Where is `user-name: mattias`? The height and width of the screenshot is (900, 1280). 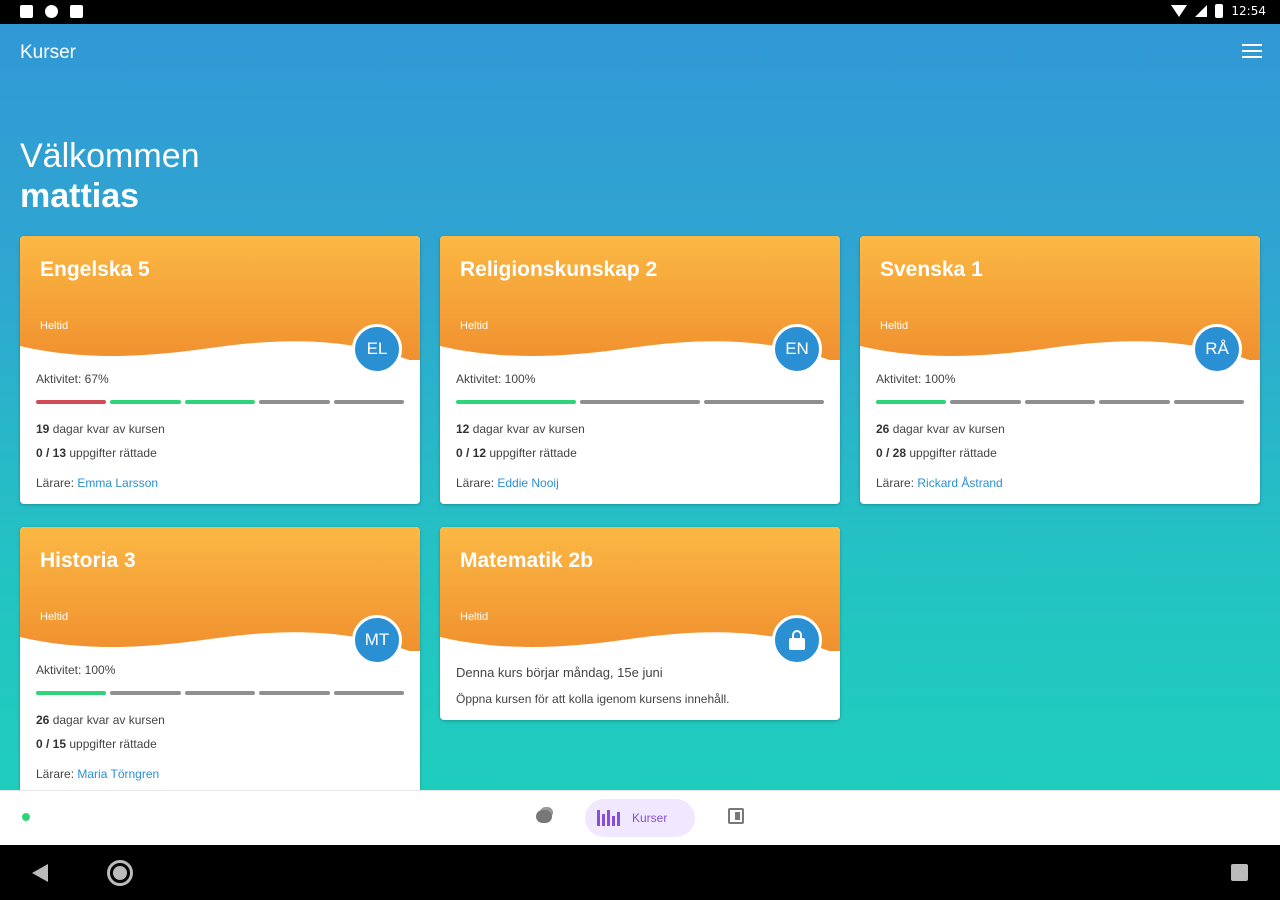
user-name: mattias is located at coordinates (80, 196).